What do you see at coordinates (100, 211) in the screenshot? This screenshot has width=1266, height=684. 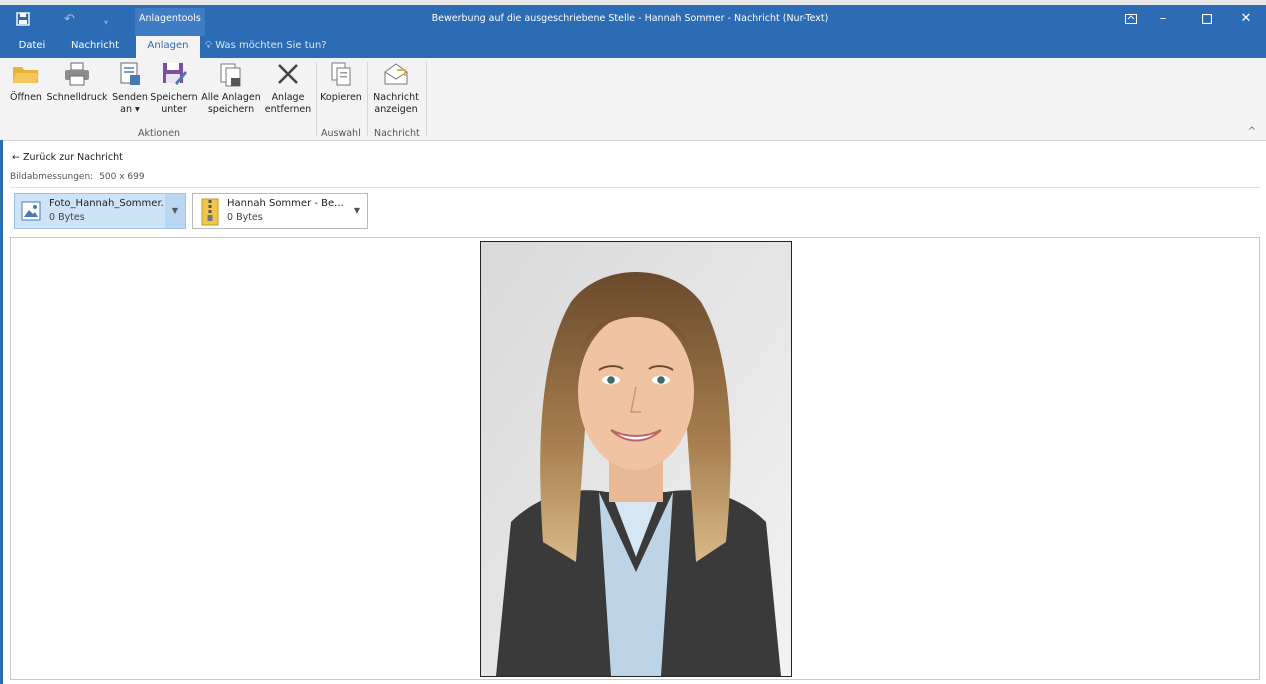 I see `attachment-photo: Foto_Hannah_Sommer... 0 Bytes ▼` at bounding box center [100, 211].